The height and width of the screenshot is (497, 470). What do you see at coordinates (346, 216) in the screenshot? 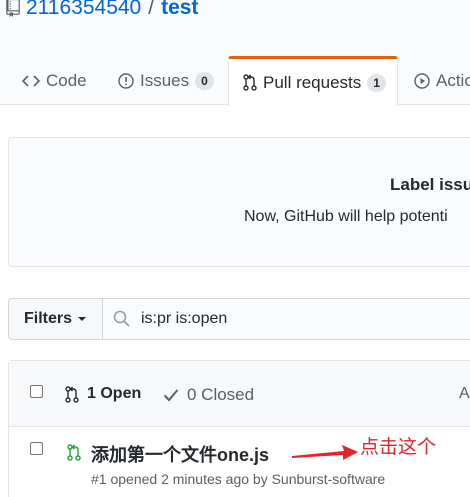
I see `blankslate-text: Now, GitHub will help potenti` at bounding box center [346, 216].